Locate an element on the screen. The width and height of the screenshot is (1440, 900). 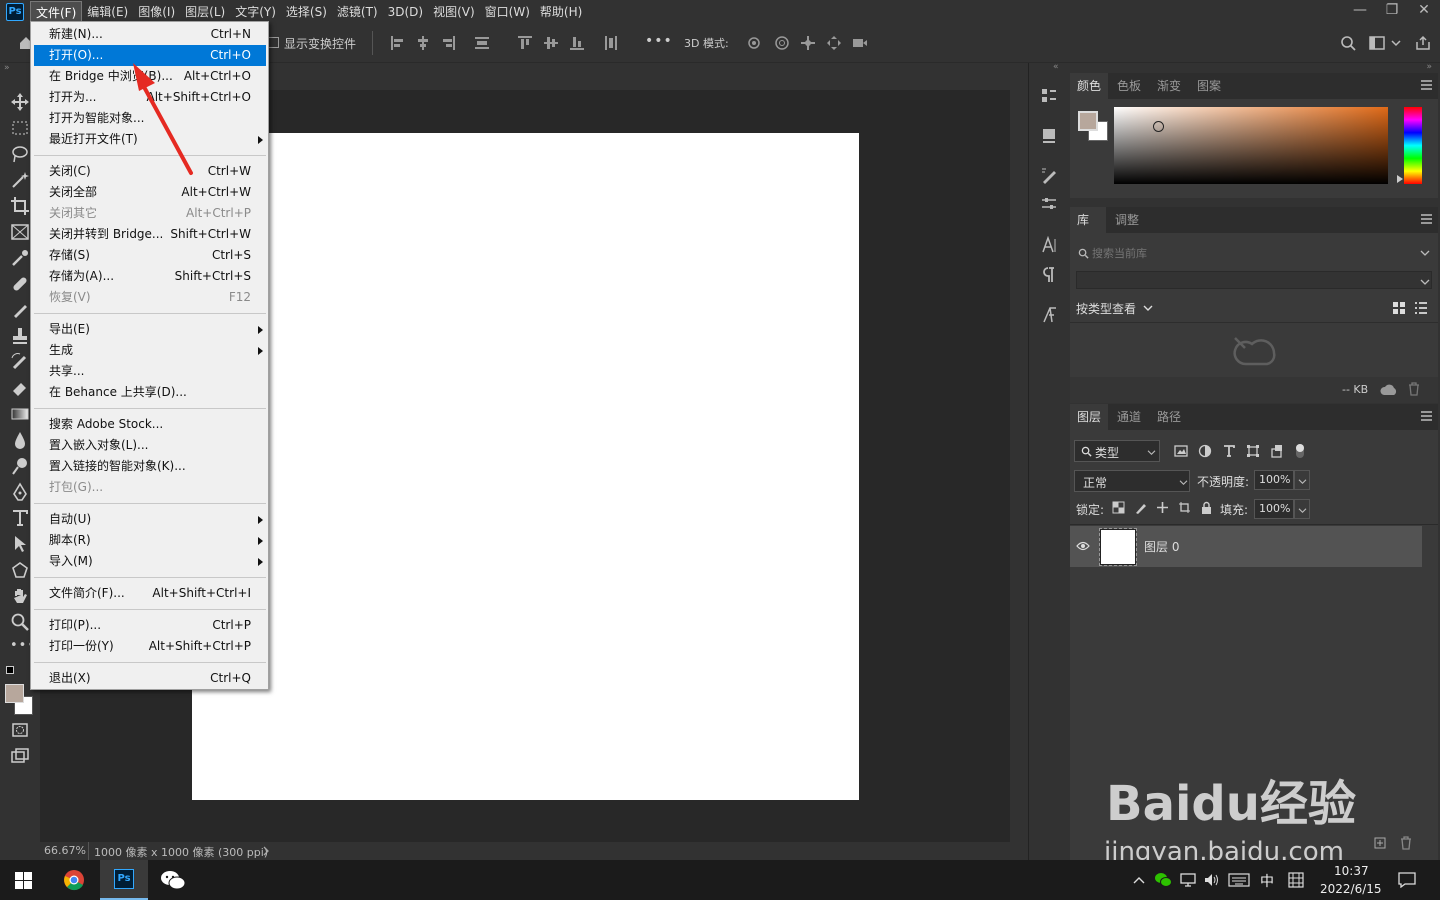
file-menu-item: 文件简介(F)... Alt+Shift+Ctrl+I is located at coordinates (150, 593).